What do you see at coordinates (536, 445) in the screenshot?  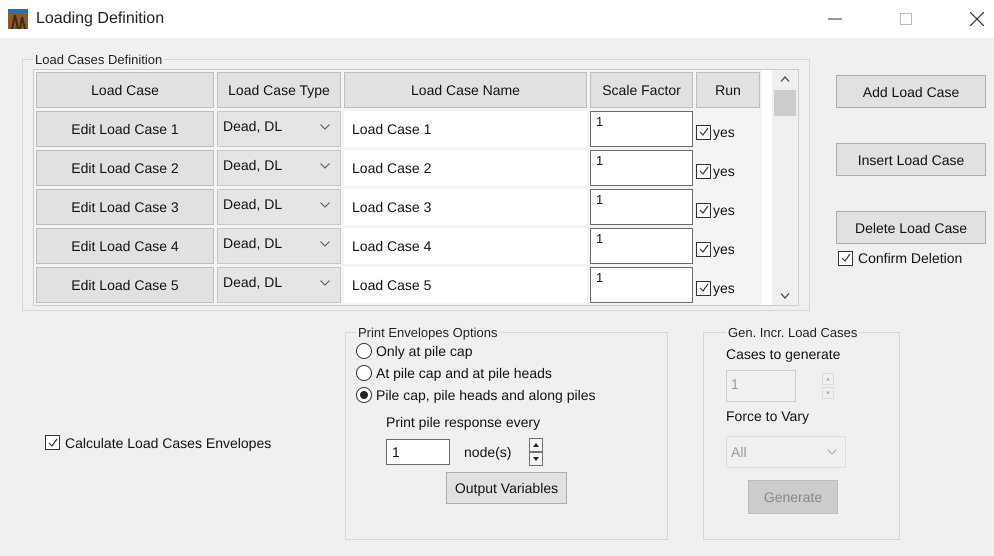 I see `spin-up-icon` at bounding box center [536, 445].